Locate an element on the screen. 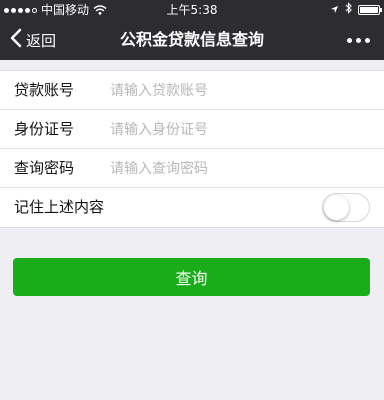  remember-row: 记住上述内容 is located at coordinates (192, 207).